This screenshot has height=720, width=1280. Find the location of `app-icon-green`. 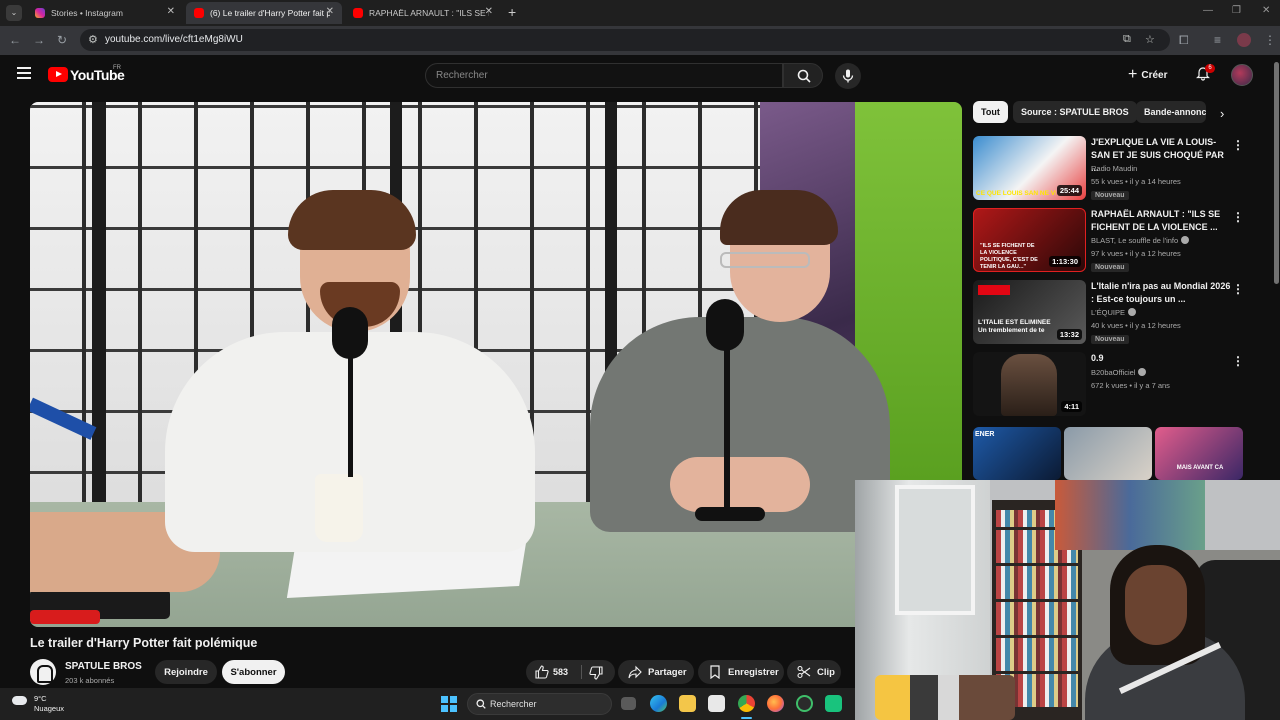

app-icon-green is located at coordinates (833, 703).